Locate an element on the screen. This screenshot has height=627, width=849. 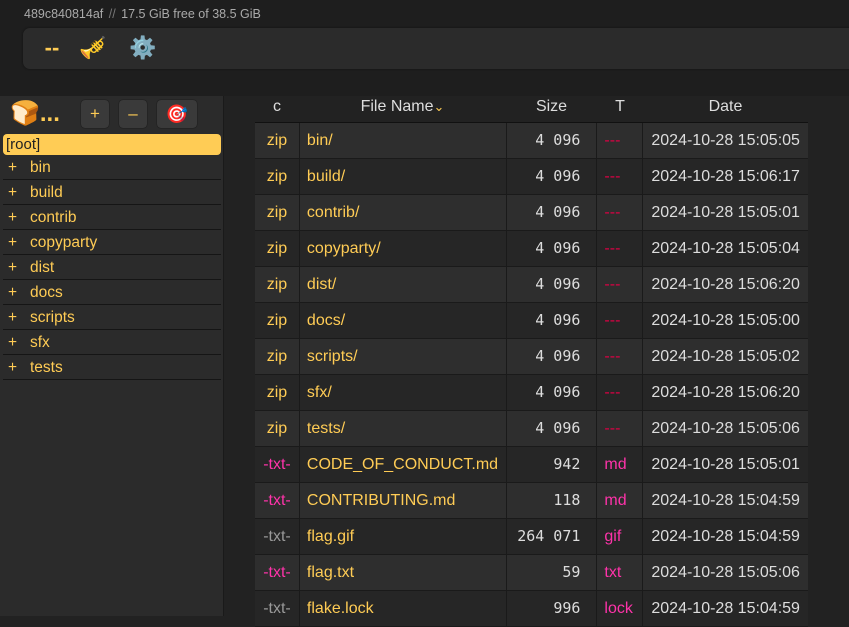
table-header: c File Name⌄ Size T Date is located at coordinates (531, 109).